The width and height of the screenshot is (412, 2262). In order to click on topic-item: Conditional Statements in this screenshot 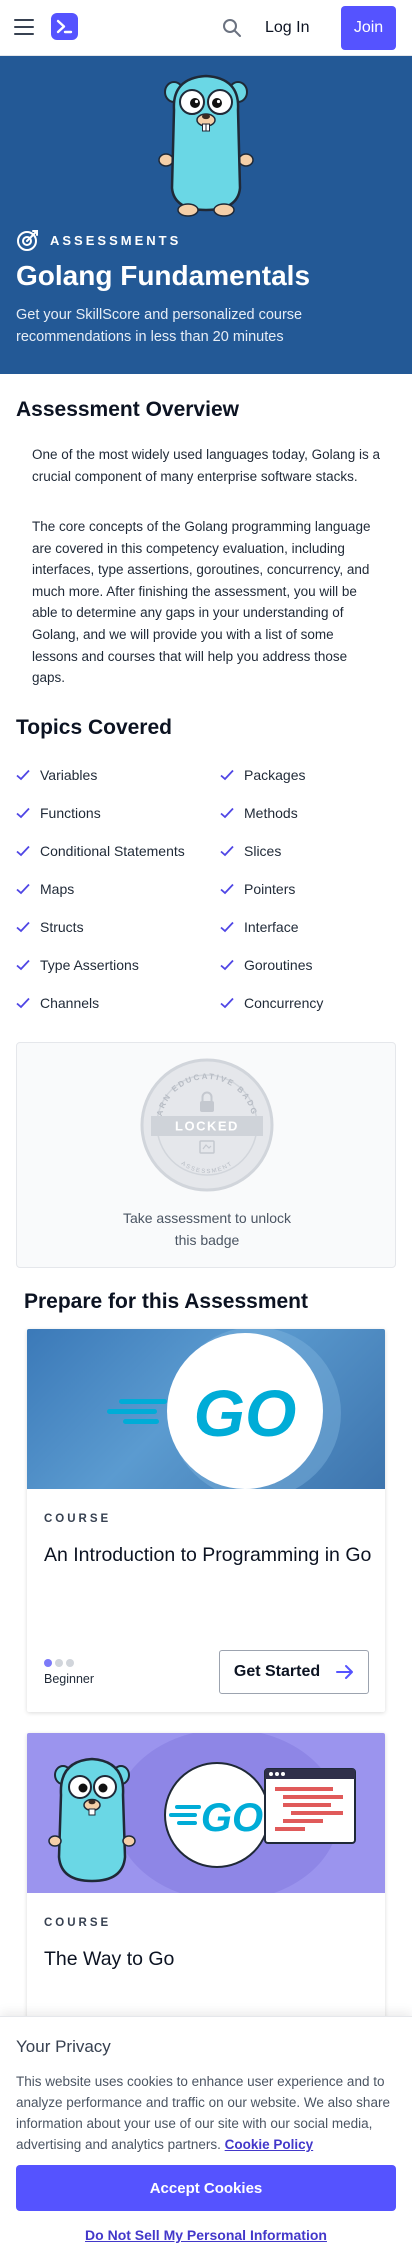, I will do `click(118, 851)`.